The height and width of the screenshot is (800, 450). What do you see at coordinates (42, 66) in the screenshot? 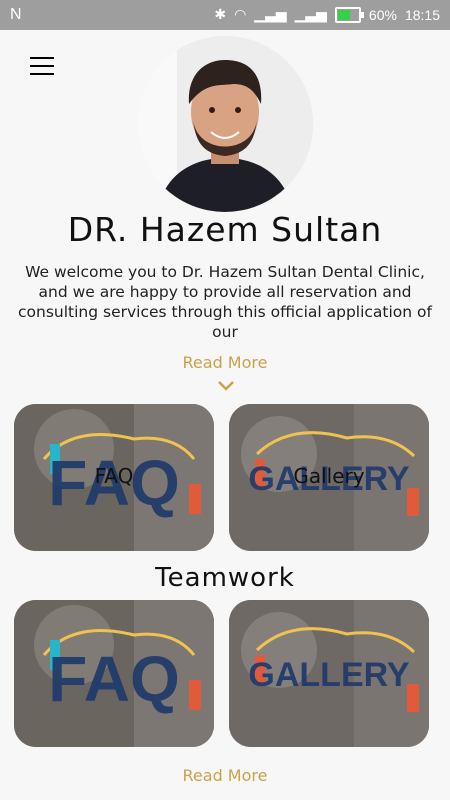
I see `hamburger-icon` at bounding box center [42, 66].